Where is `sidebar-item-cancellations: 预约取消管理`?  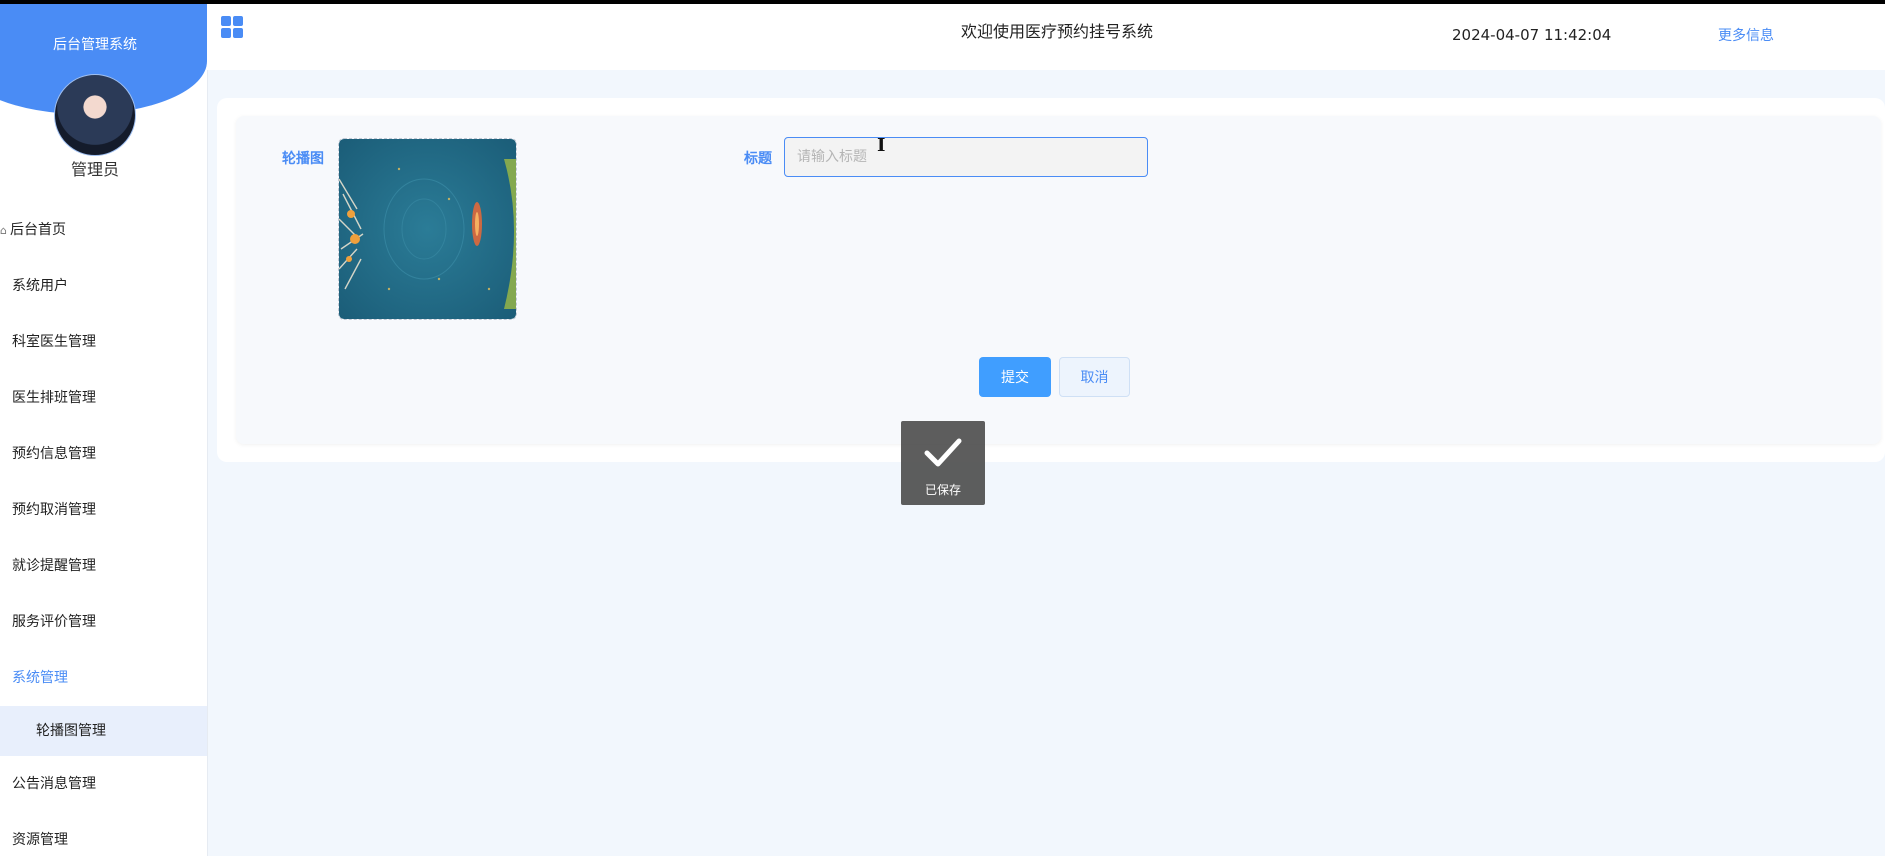 sidebar-item-cancellations: 预约取消管理 is located at coordinates (103, 510).